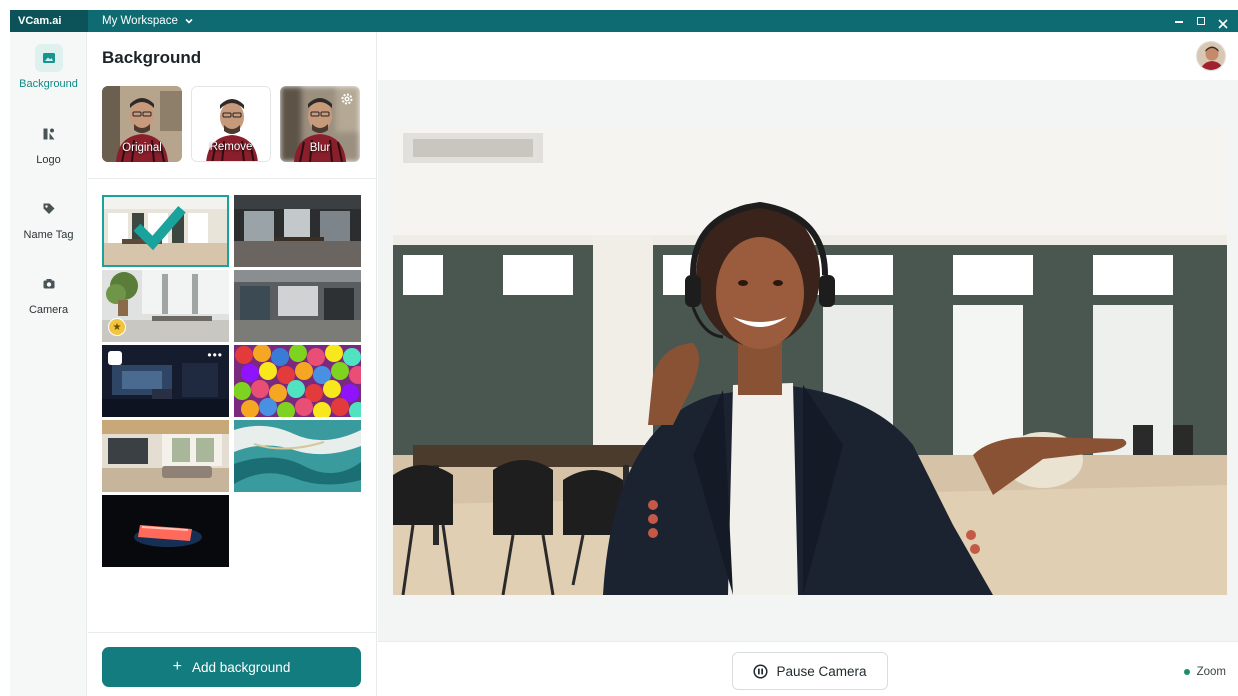 The width and height of the screenshot is (1238, 696). What do you see at coordinates (808, 56) in the screenshot?
I see `stage-topbar` at bounding box center [808, 56].